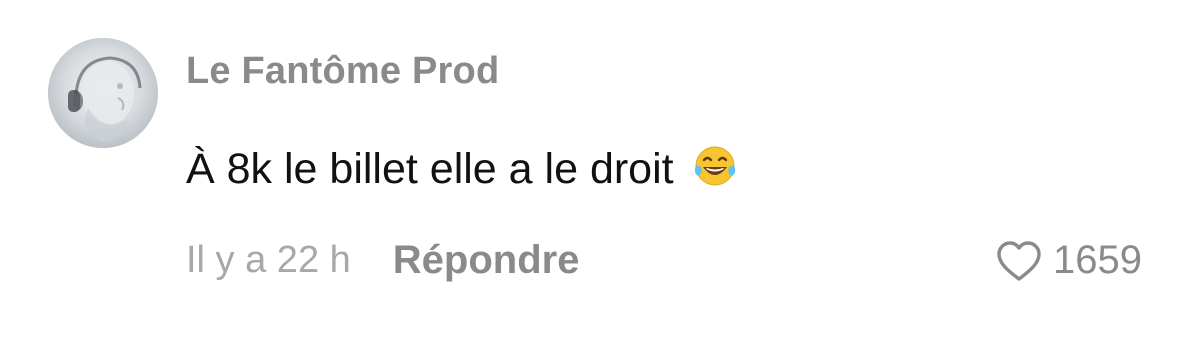  I want to click on timestamp: Il y a 22 h, so click(268, 260).